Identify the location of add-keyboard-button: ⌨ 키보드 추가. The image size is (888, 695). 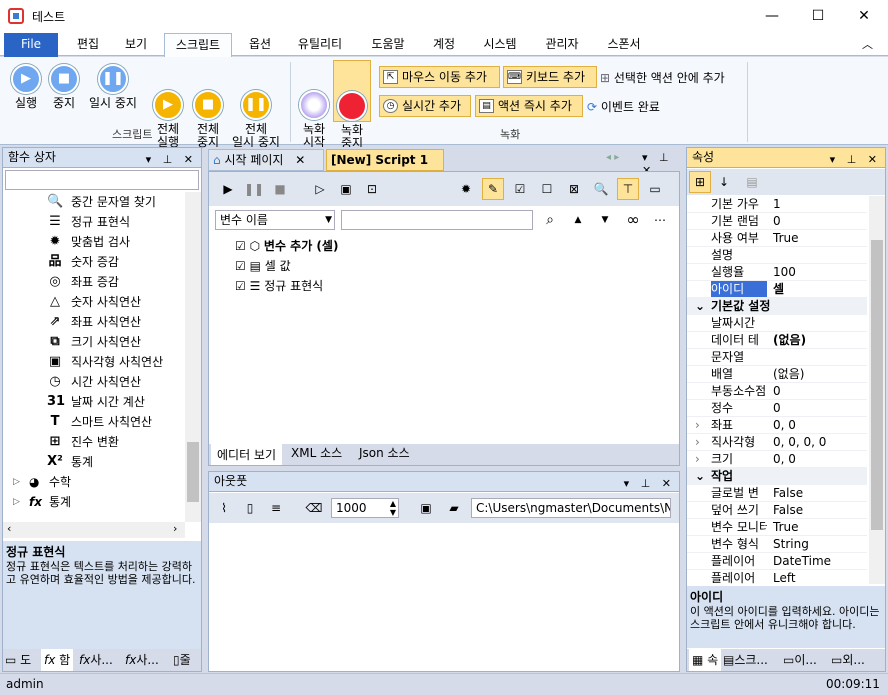
(550, 77).